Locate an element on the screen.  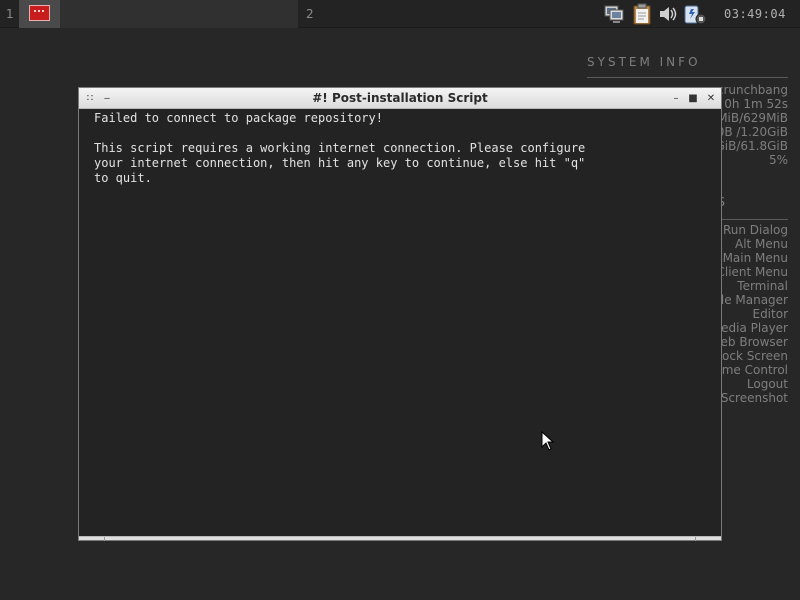
clipboard-icon is located at coordinates (642, 14).